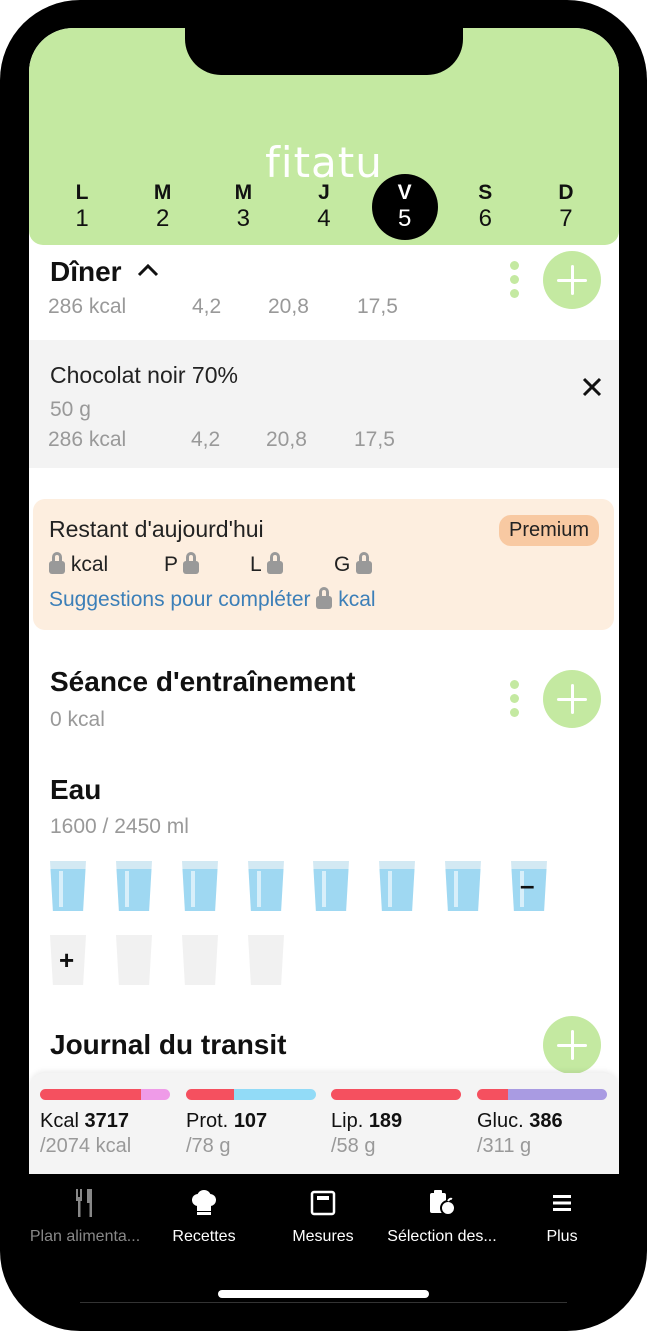 The width and height of the screenshot is (647, 1331). Describe the element at coordinates (106, 1121) in the screenshot. I see `summary-value: 3717` at that location.